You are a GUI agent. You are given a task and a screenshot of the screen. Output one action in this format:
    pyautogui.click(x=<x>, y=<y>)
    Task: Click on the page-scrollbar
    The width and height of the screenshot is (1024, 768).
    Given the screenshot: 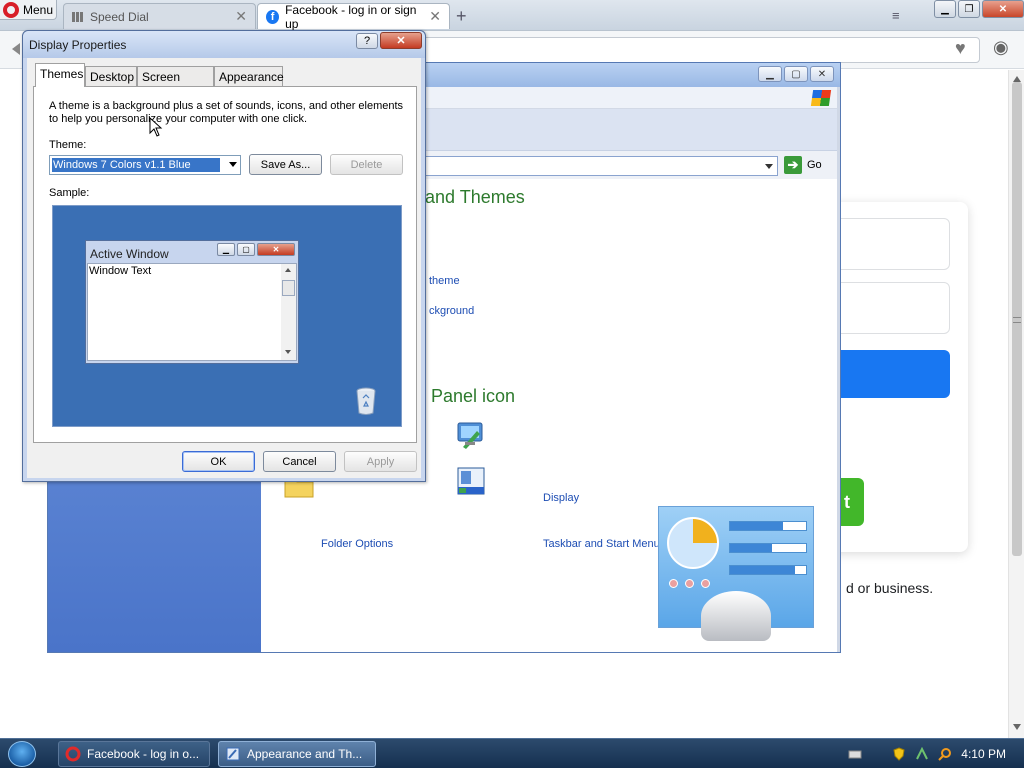 What is the action you would take?
    pyautogui.click(x=1016, y=404)
    